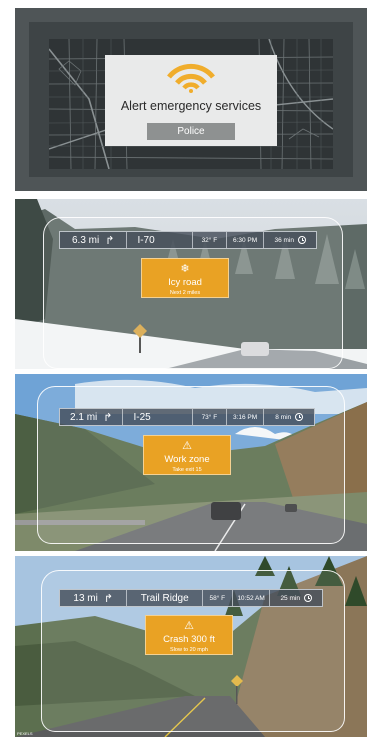 The height and width of the screenshot is (737, 379). I want to click on hud-nav-bar: 13 mi ↱ Trail Ridge 58° F 10:52 AM 25 min, so click(191, 598).